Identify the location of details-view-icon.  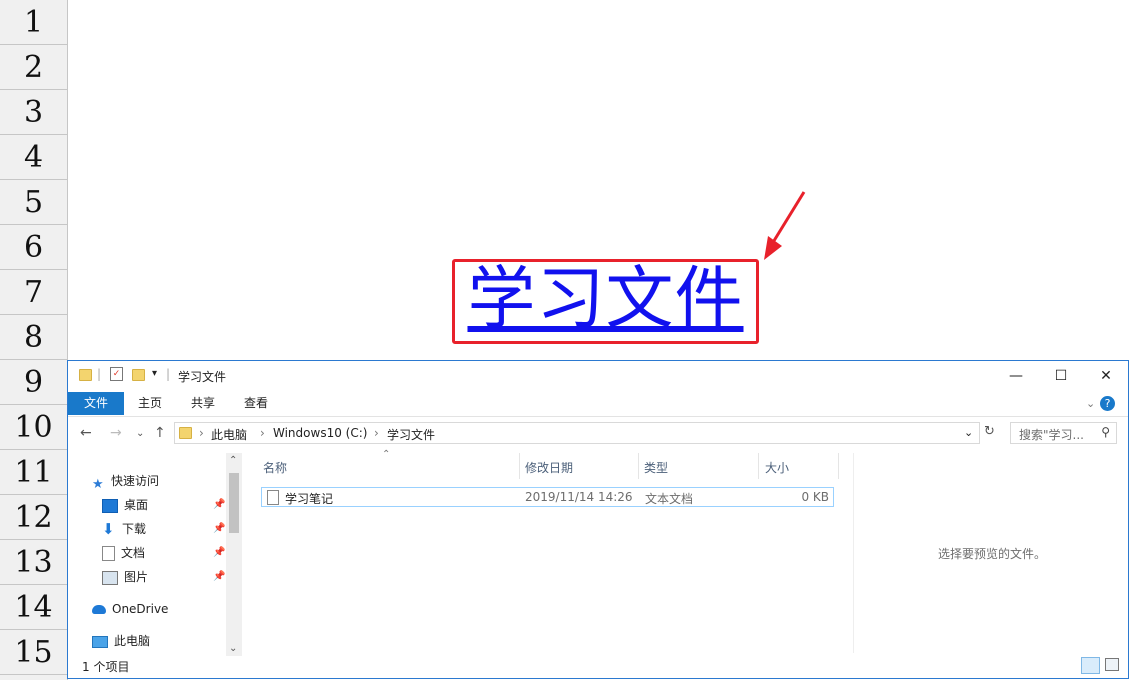
(1090, 665).